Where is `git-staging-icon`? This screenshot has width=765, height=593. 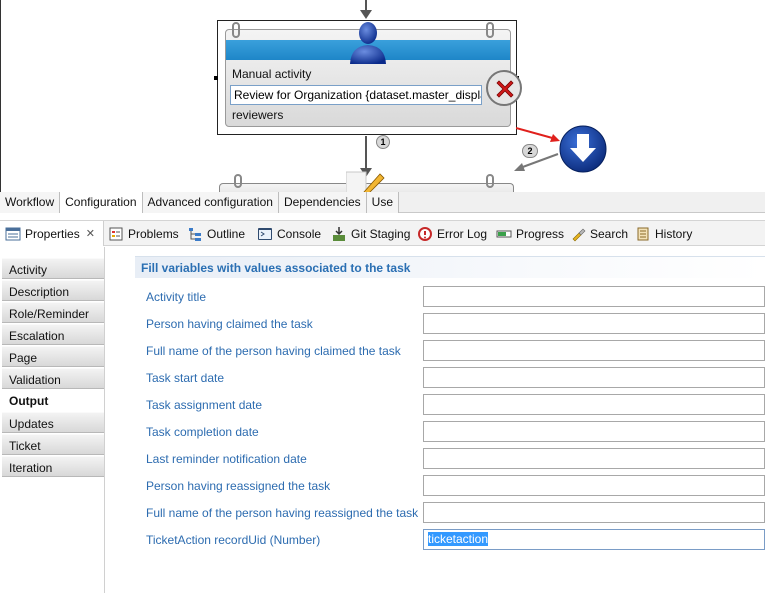 git-staging-icon is located at coordinates (339, 233).